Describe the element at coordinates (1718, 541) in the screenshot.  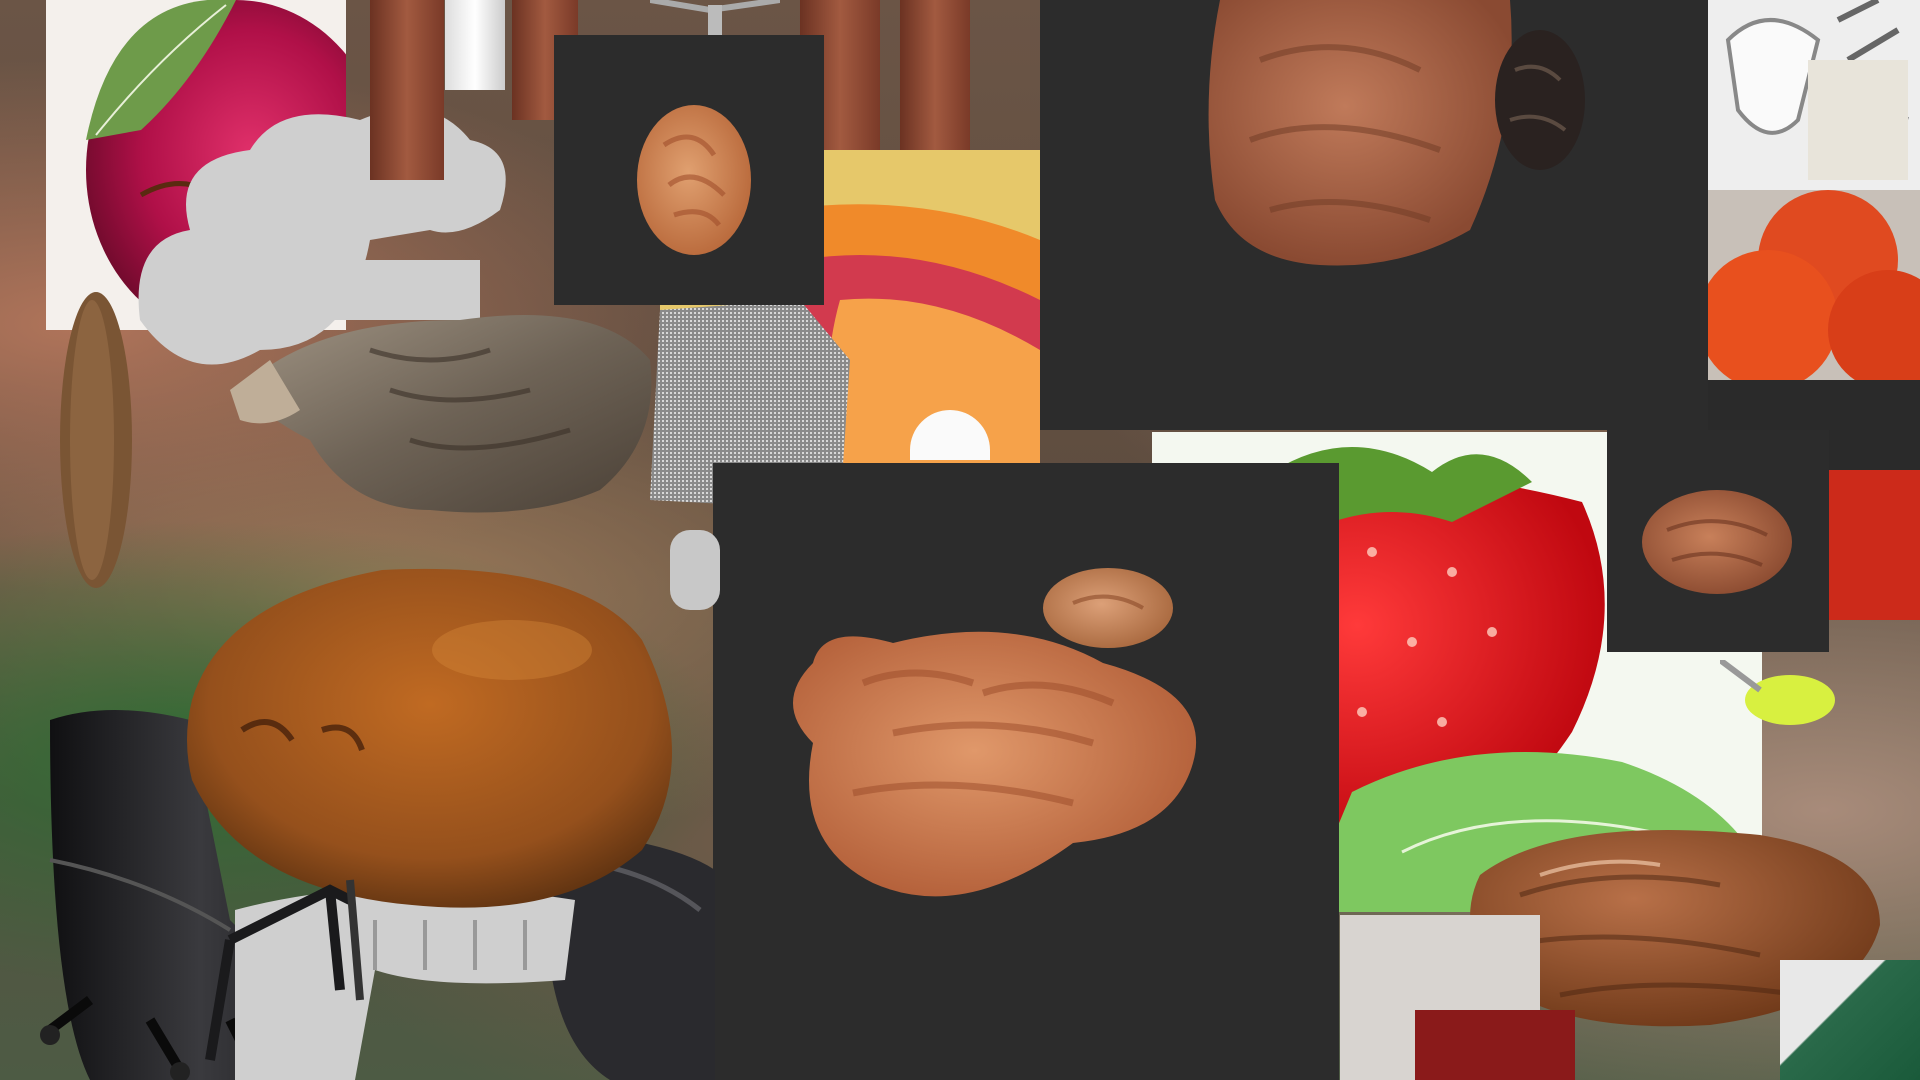
I see `date-photo-panel-right` at that location.